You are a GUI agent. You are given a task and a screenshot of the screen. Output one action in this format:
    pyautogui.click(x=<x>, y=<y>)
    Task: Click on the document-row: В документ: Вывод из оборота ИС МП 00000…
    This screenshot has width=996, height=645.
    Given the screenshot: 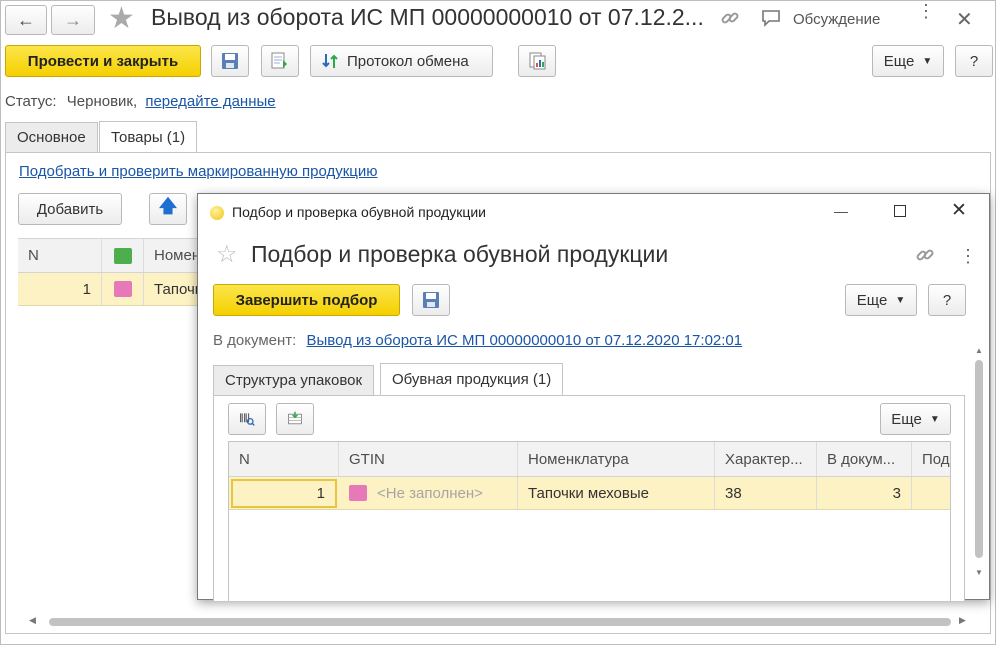 What is the action you would take?
    pyautogui.click(x=477, y=340)
    